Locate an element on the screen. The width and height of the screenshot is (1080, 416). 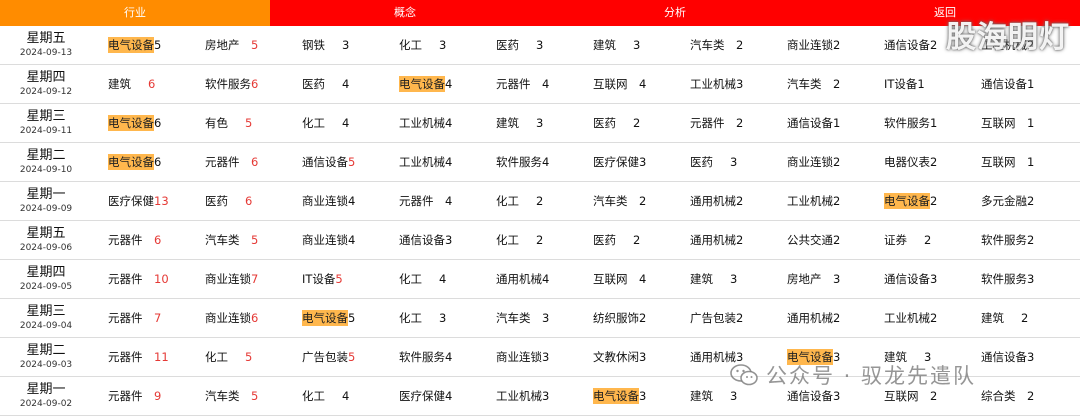
sector-cell: 元器件 9 is located at coordinates (156, 396).